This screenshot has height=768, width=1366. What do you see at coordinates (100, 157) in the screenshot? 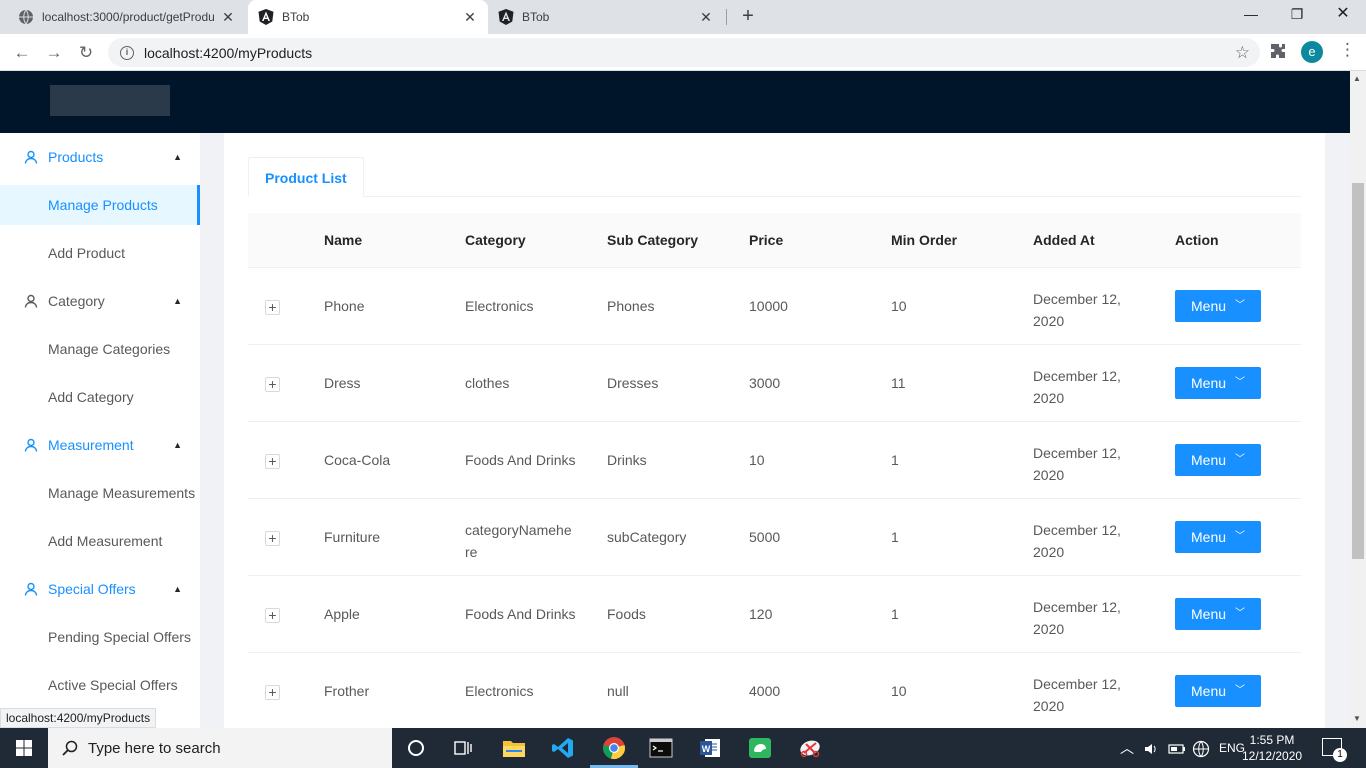
I see `sidebar-group-products: Products ▲` at bounding box center [100, 157].